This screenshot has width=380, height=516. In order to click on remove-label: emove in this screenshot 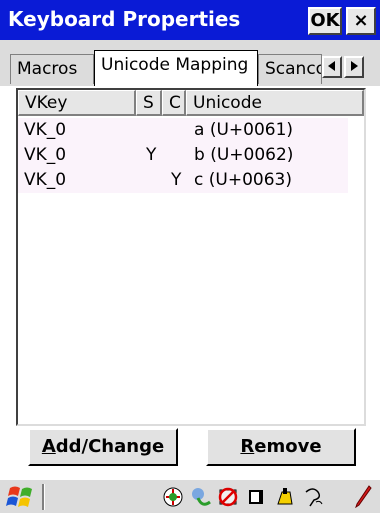, I will do `click(288, 446)`.